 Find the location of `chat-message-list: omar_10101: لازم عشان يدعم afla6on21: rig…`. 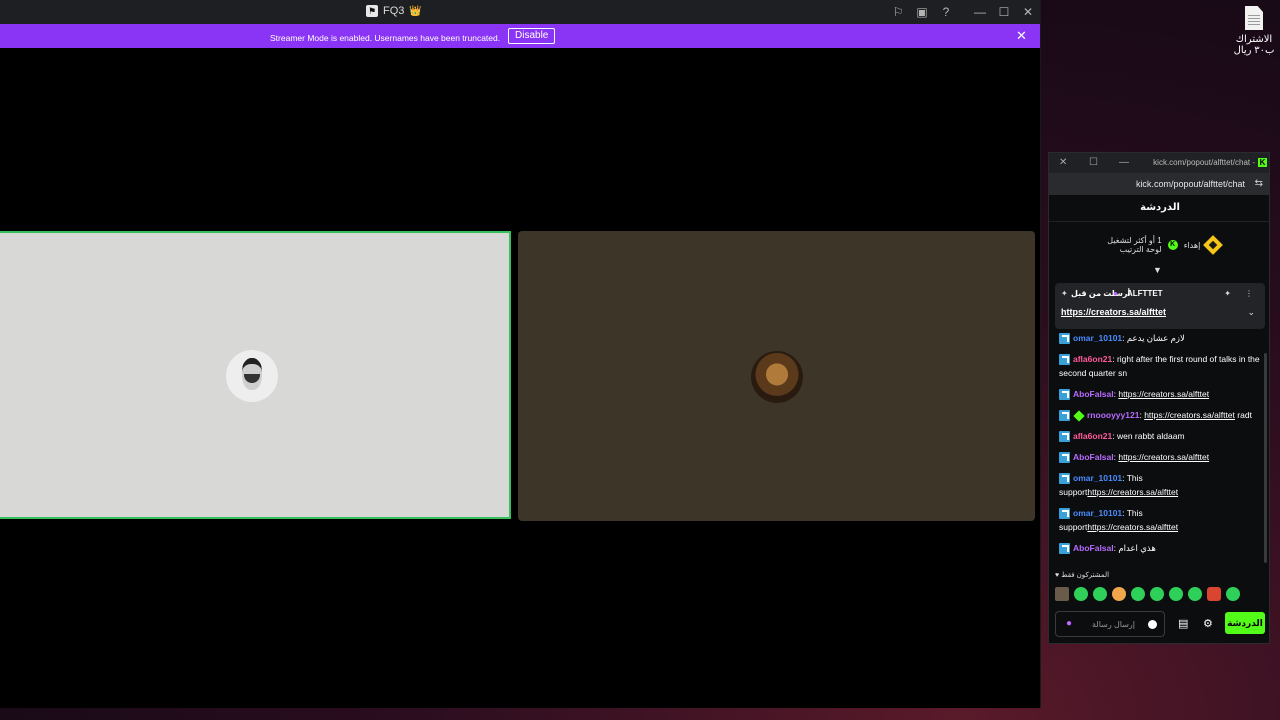

chat-message-list: omar_10101: لازم عشان يدعم afla6on21: rig… is located at coordinates (1156, 446).